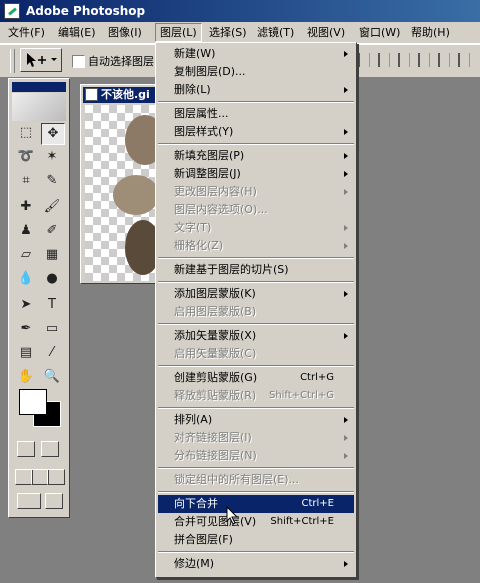 The width and height of the screenshot is (480, 583). What do you see at coordinates (26, 255) in the screenshot?
I see `eraser-icon: ▱` at bounding box center [26, 255].